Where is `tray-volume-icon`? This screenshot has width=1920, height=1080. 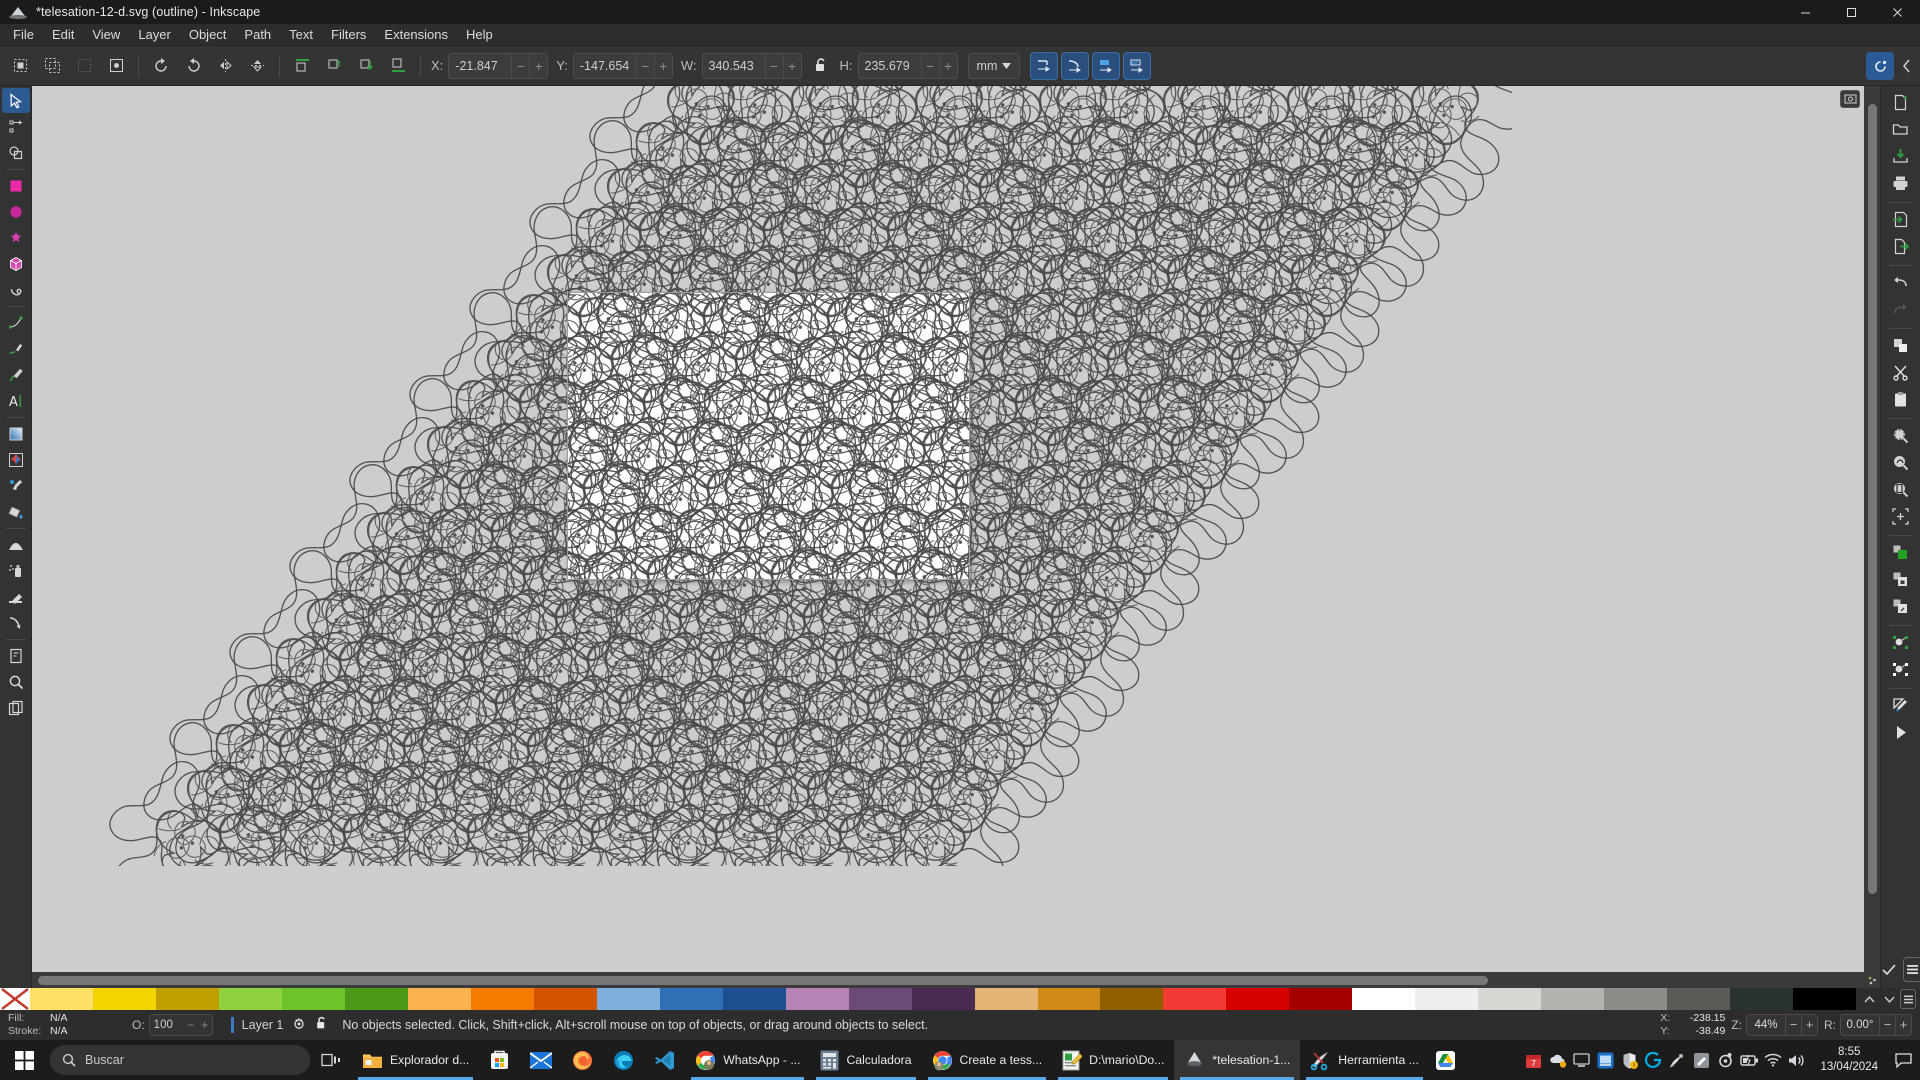
tray-volume-icon is located at coordinates (1797, 1060).